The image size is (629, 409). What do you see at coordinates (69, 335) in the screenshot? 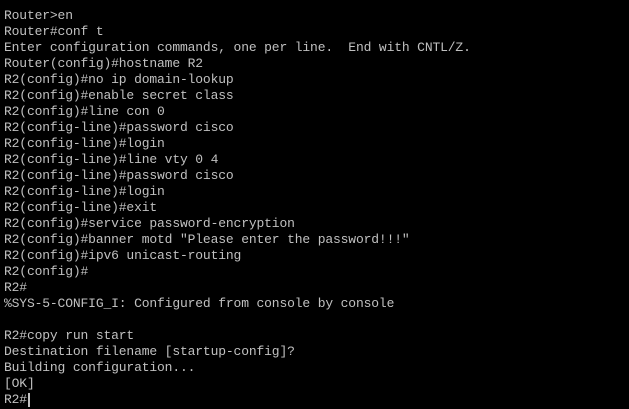
I see `terminal-line: R2#copy run start` at bounding box center [69, 335].